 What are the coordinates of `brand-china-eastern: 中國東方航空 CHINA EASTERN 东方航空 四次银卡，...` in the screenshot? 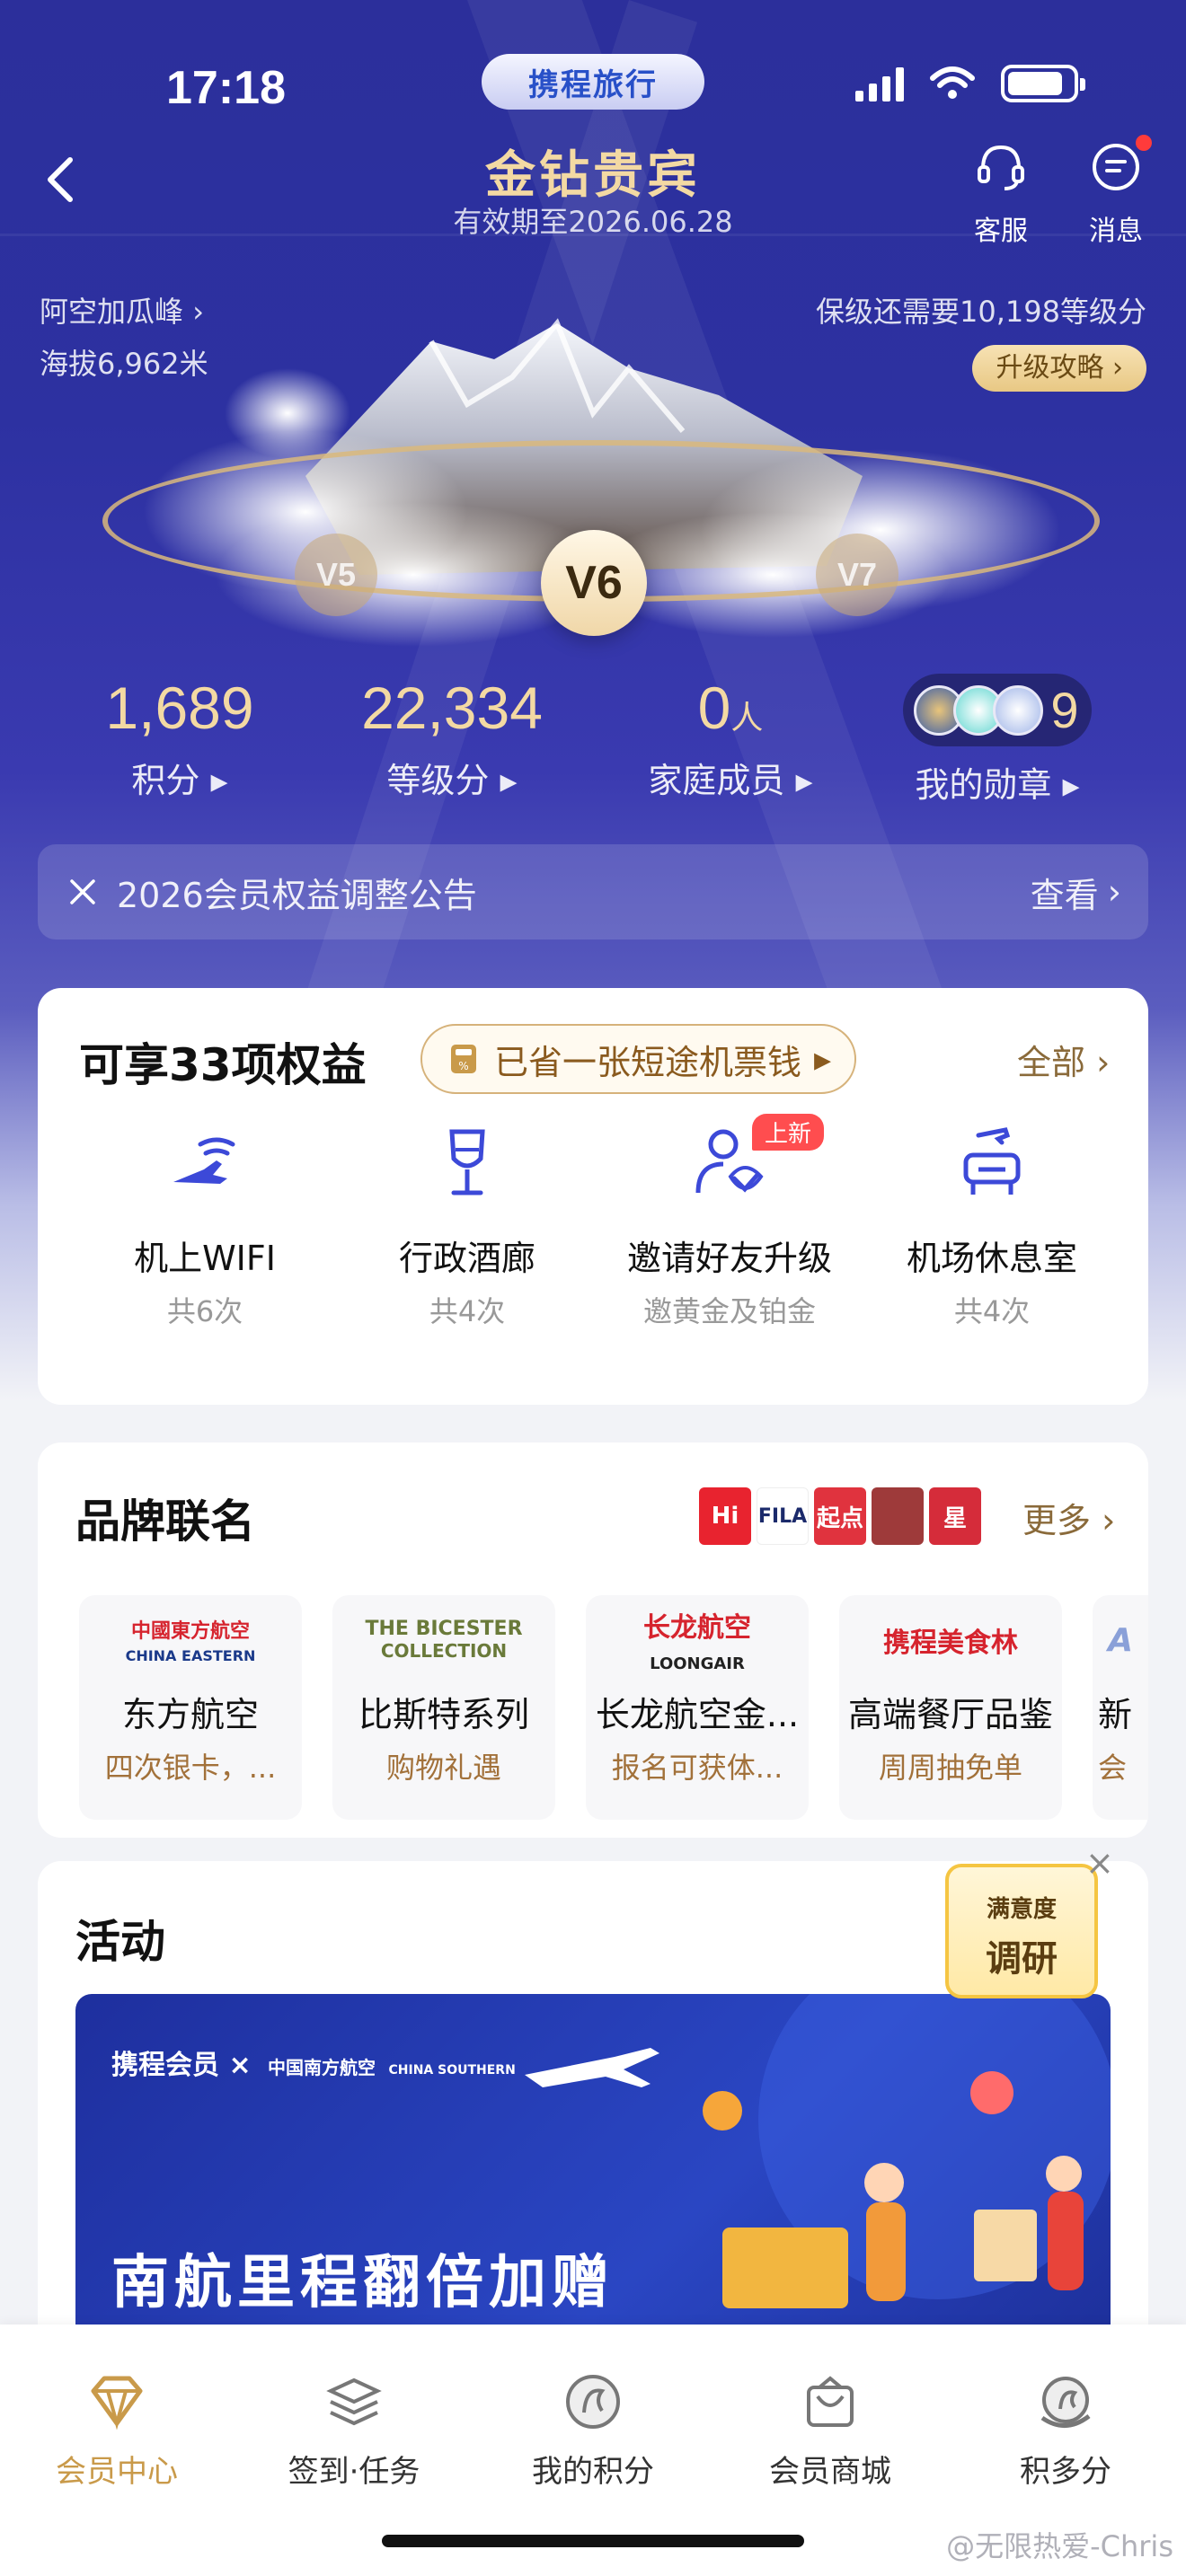 It's located at (190, 1707).